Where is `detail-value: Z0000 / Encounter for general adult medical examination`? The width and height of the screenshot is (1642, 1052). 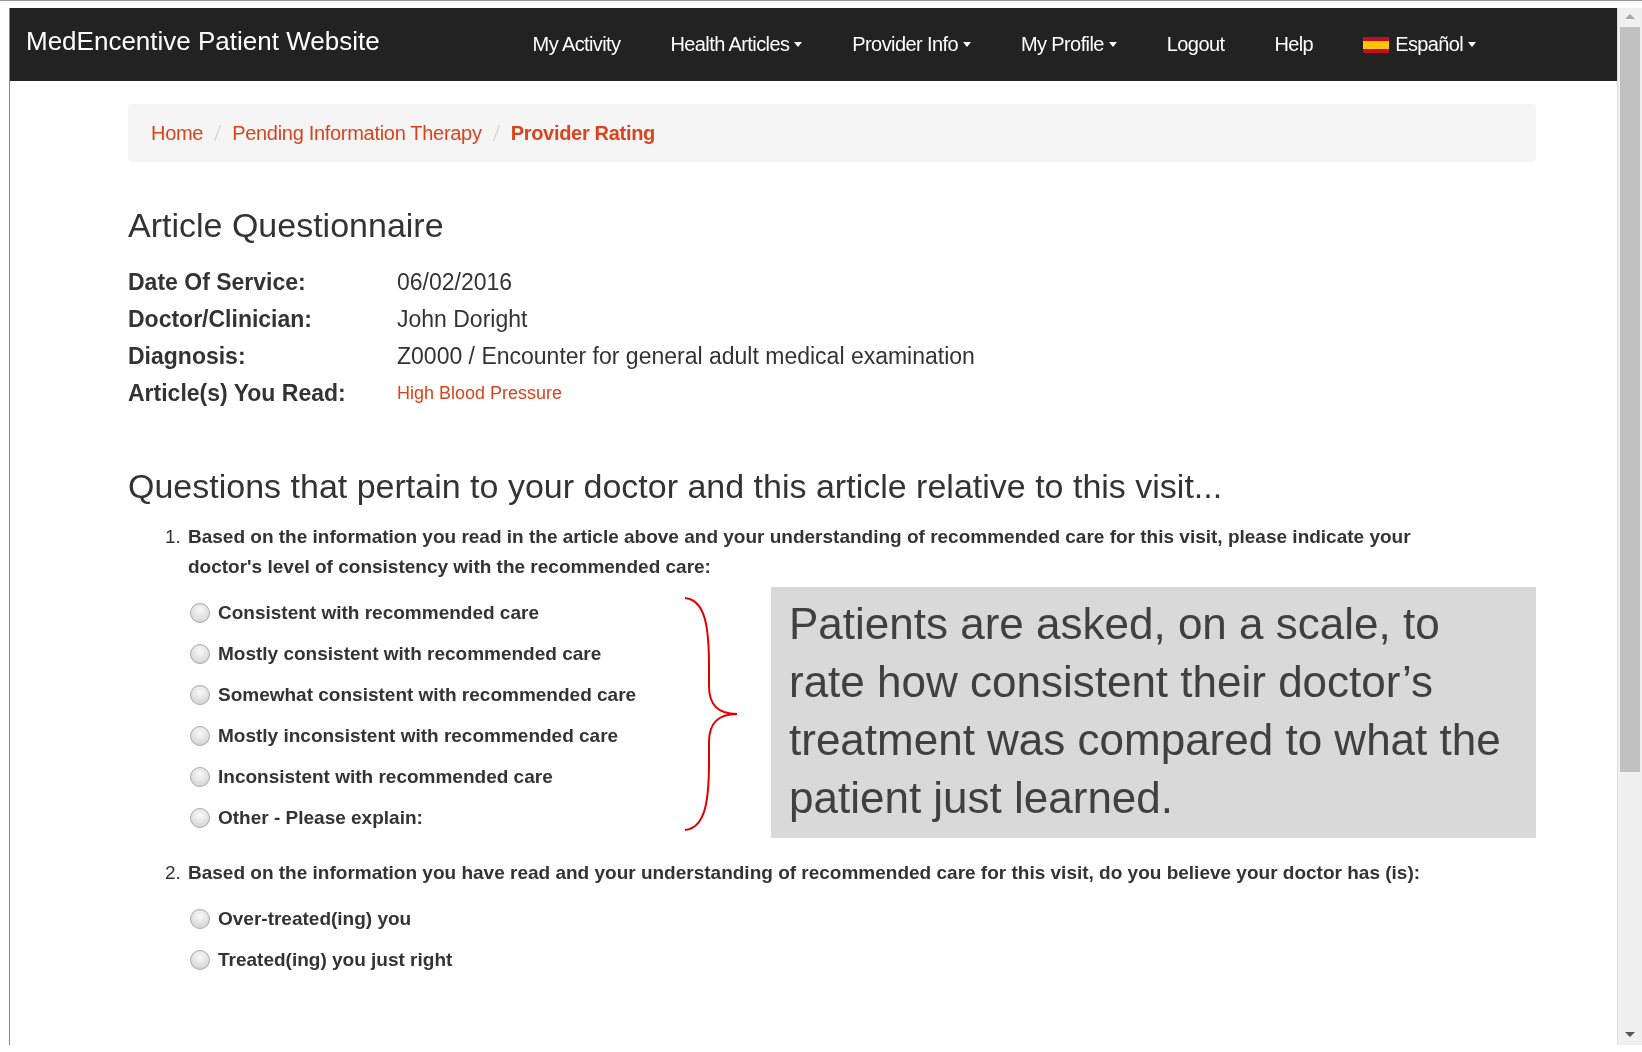
detail-value: Z0000 / Encounter for general adult medical examination is located at coordinates (686, 356).